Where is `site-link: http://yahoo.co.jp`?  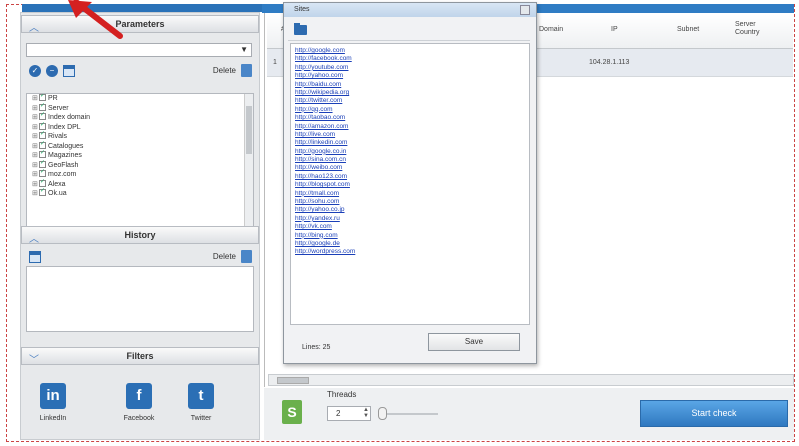
site-link: http://yahoo.co.jp is located at coordinates (412, 210).